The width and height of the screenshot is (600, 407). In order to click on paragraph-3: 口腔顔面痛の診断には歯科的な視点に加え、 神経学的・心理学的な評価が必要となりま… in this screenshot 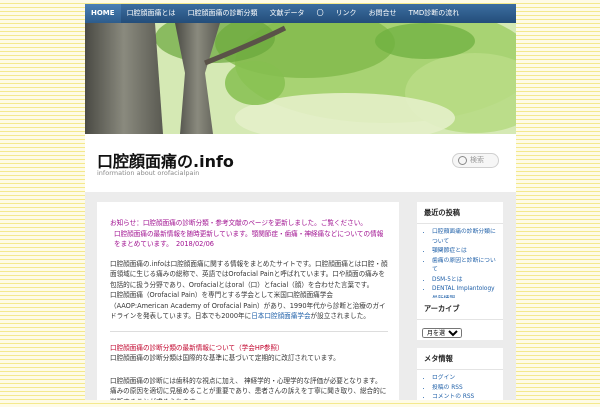, I will do `click(248, 388)`.